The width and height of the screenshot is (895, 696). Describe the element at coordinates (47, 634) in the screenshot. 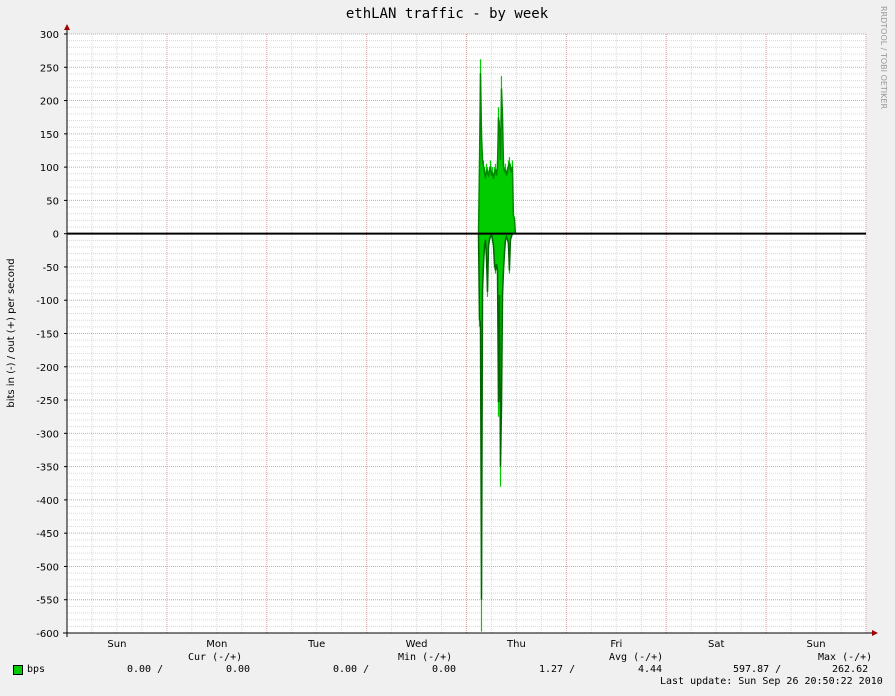

I see `y-tick-label: -600` at that location.